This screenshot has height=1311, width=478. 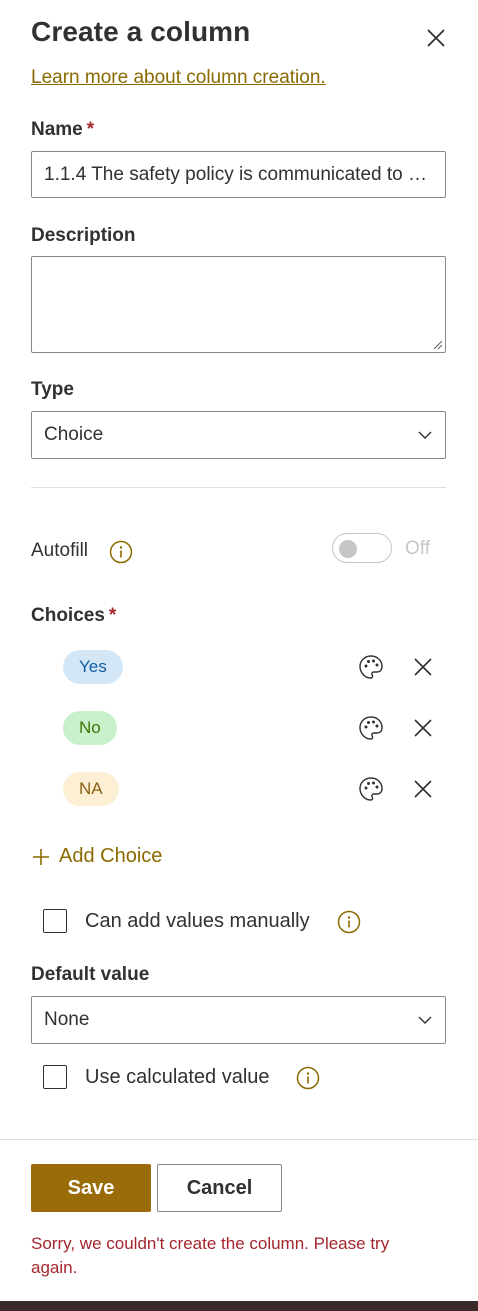 I want to click on autofill-label: Autofill, so click(x=60, y=550).